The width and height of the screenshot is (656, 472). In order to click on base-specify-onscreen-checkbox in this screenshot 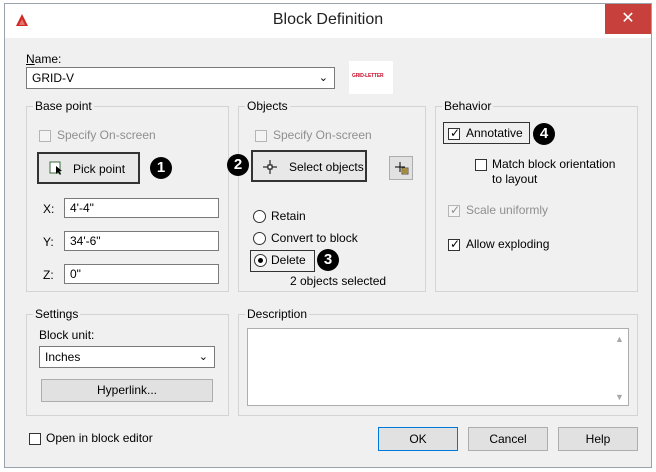, I will do `click(45, 136)`.